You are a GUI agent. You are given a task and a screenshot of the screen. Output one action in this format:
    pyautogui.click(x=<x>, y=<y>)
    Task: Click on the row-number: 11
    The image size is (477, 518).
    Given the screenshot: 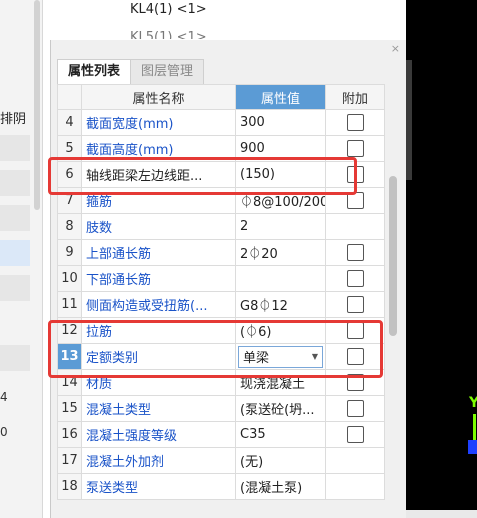 What is the action you would take?
    pyautogui.click(x=69, y=304)
    